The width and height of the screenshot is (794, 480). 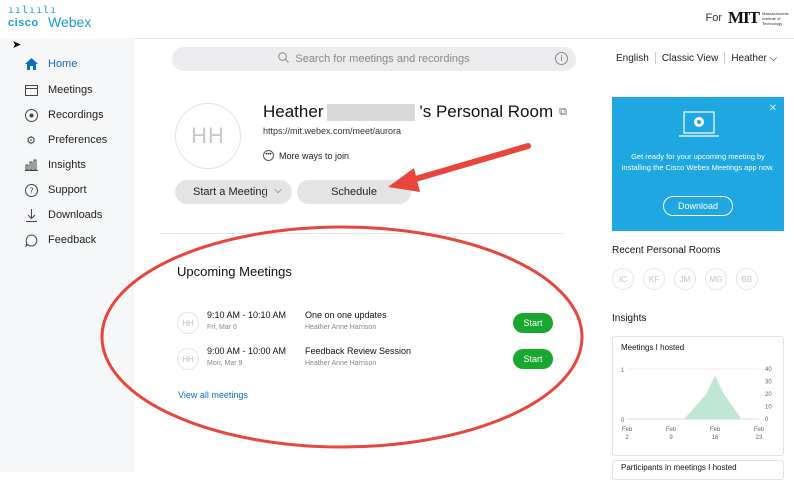 What do you see at coordinates (70, 22) in the screenshot?
I see `webex-wordmark: Webex` at bounding box center [70, 22].